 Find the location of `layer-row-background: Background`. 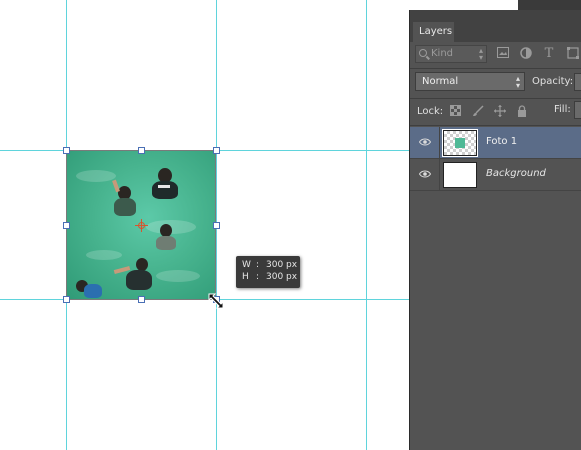

layer-row-background: Background is located at coordinates (495, 174).